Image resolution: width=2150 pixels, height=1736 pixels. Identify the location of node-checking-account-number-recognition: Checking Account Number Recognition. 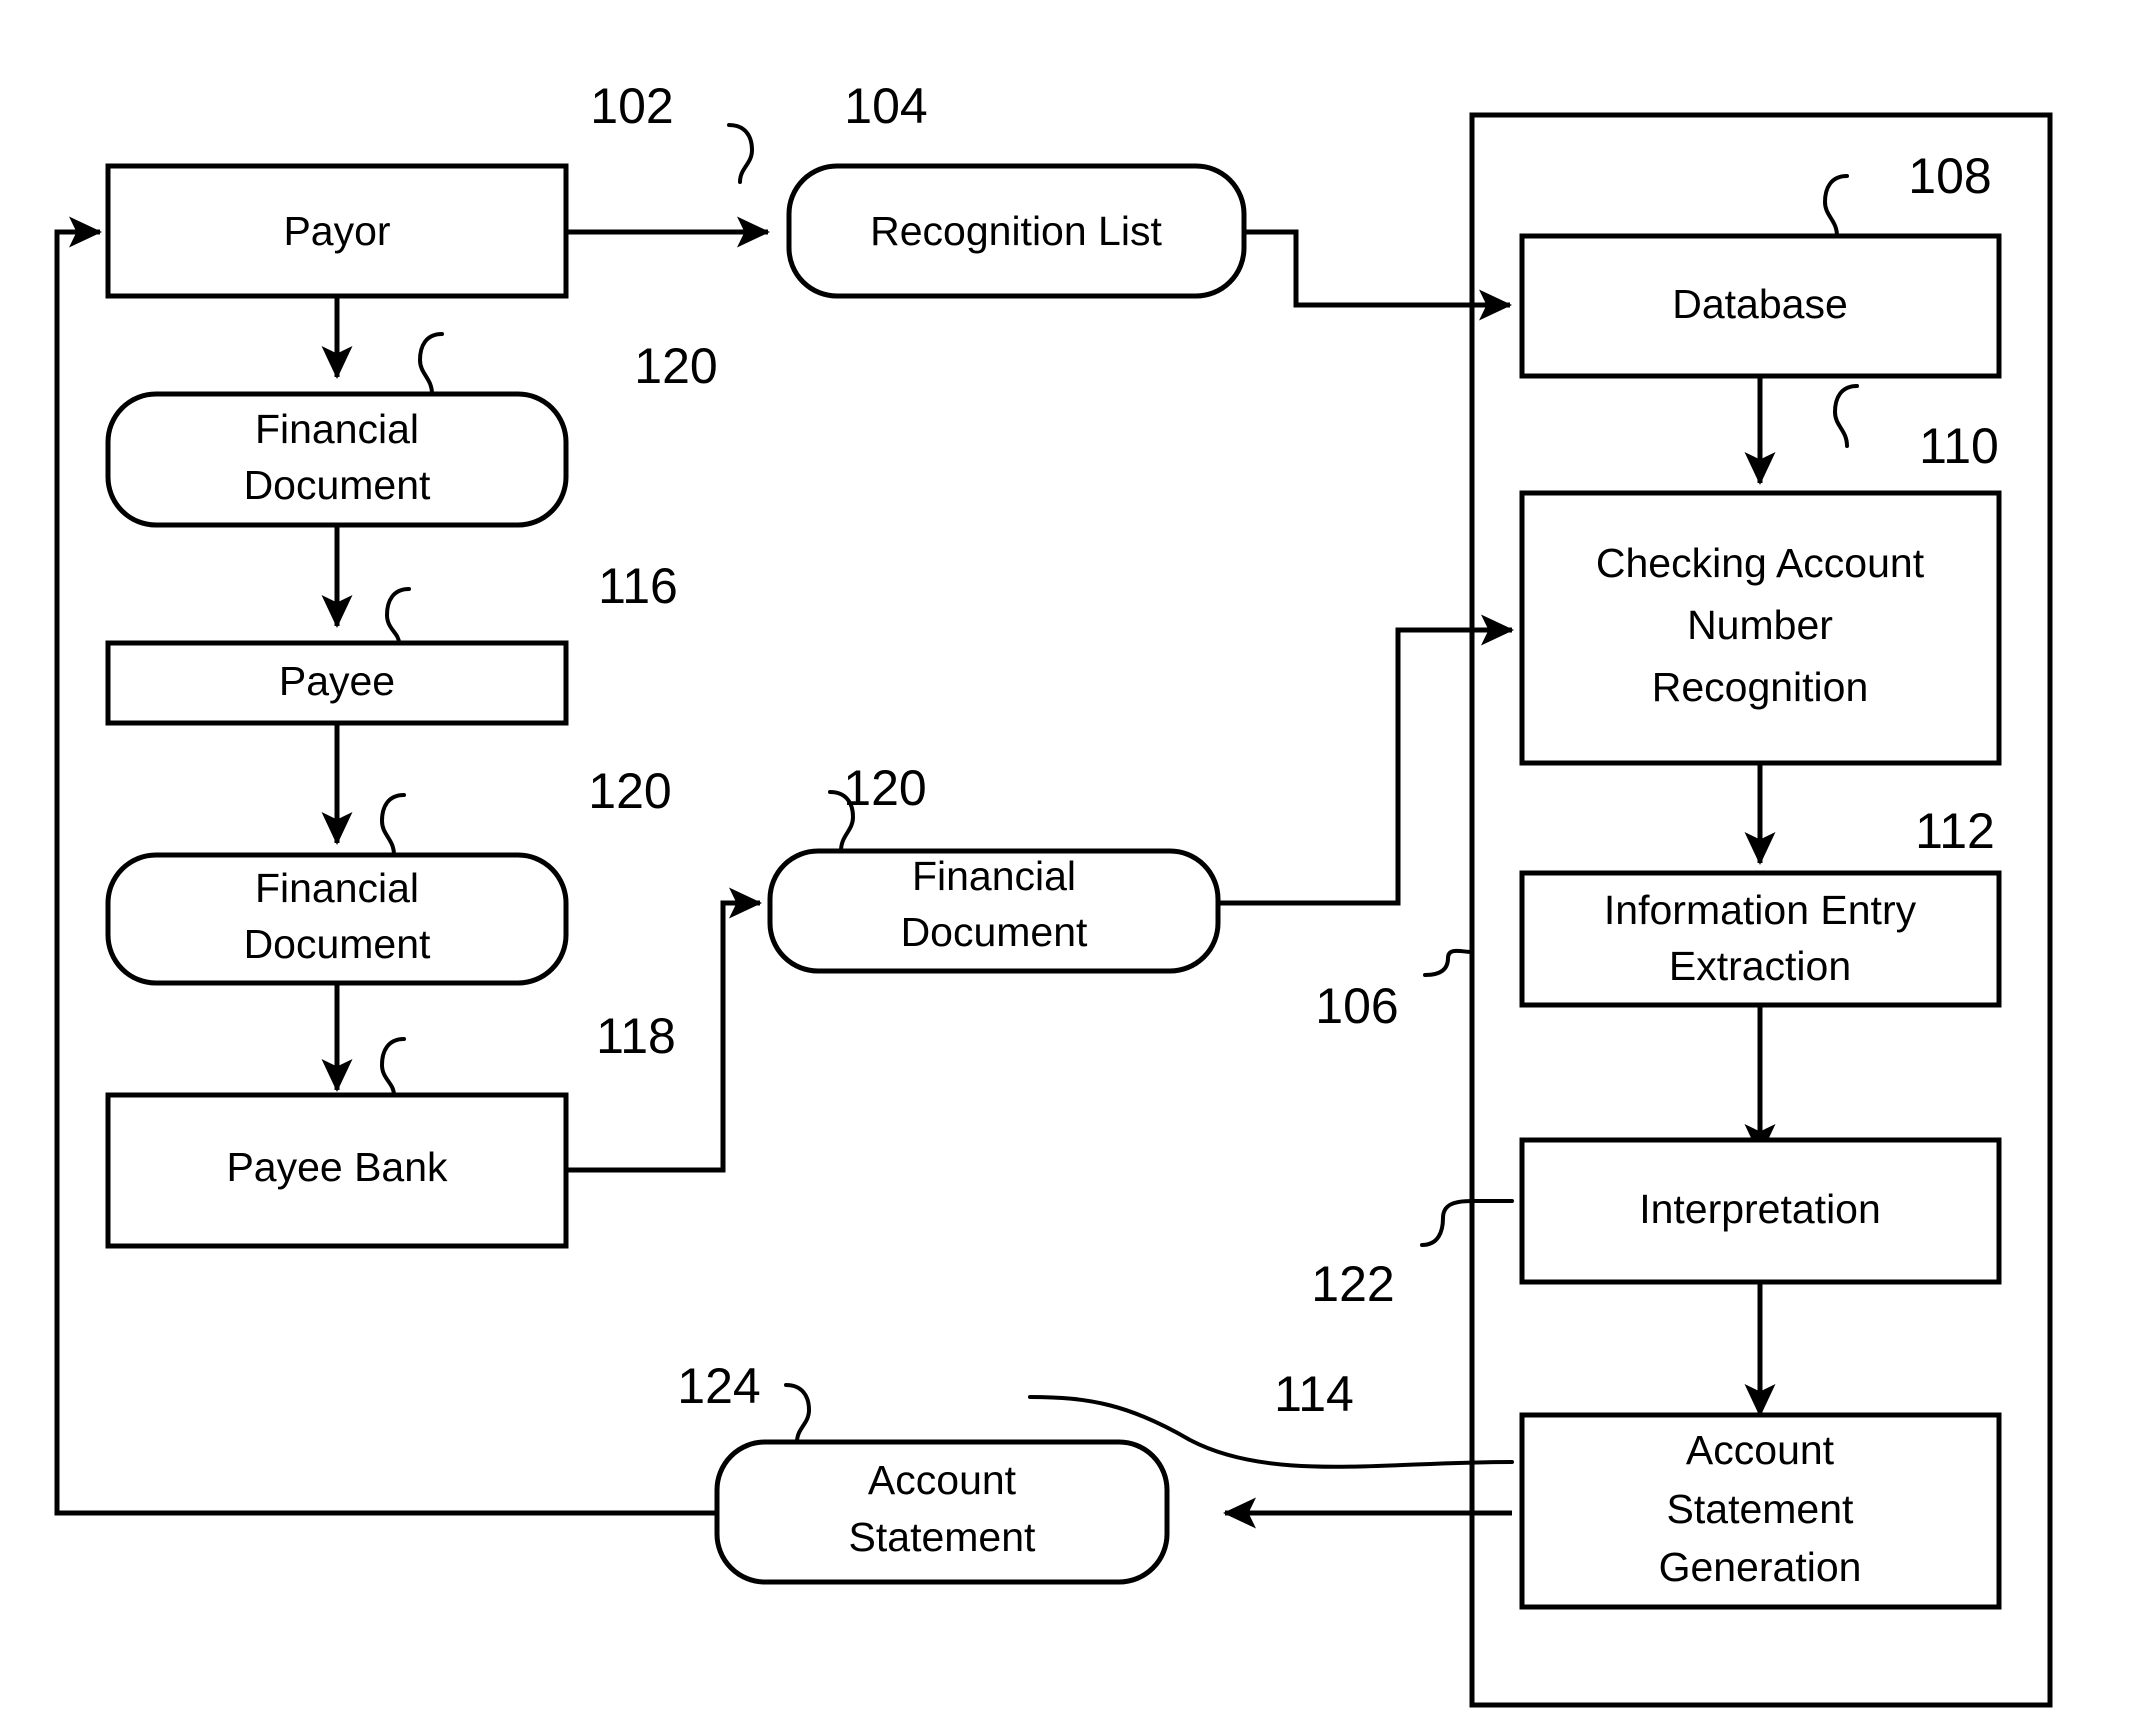
(1760, 628).